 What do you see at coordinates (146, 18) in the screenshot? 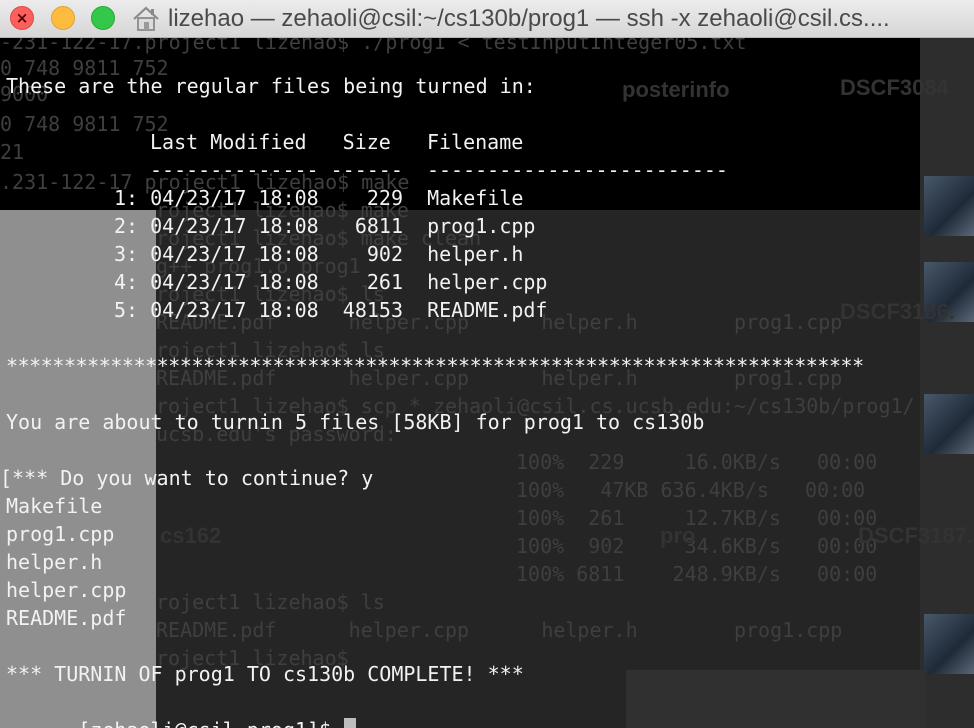
I see `home-icon` at bounding box center [146, 18].